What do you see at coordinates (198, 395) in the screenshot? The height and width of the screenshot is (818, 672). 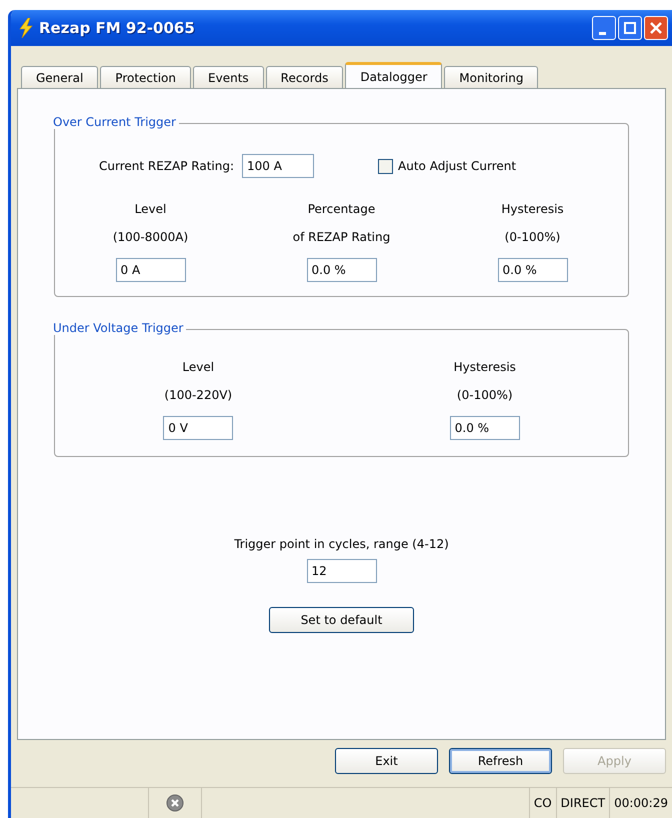 I see `range-label: (100-220V)` at bounding box center [198, 395].